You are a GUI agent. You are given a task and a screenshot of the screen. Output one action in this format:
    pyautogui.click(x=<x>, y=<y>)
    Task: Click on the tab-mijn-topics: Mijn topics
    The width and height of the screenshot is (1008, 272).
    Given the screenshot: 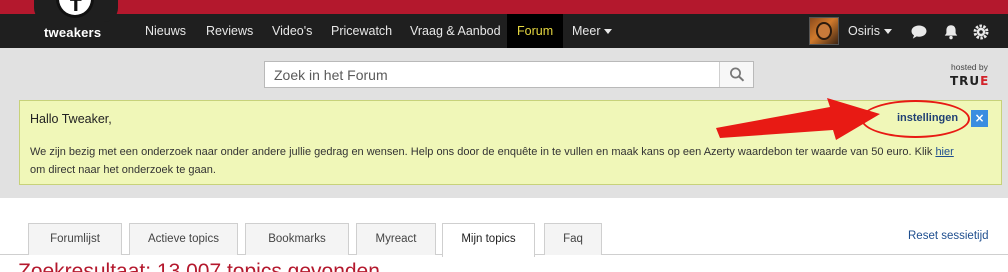 What is the action you would take?
    pyautogui.click(x=488, y=240)
    